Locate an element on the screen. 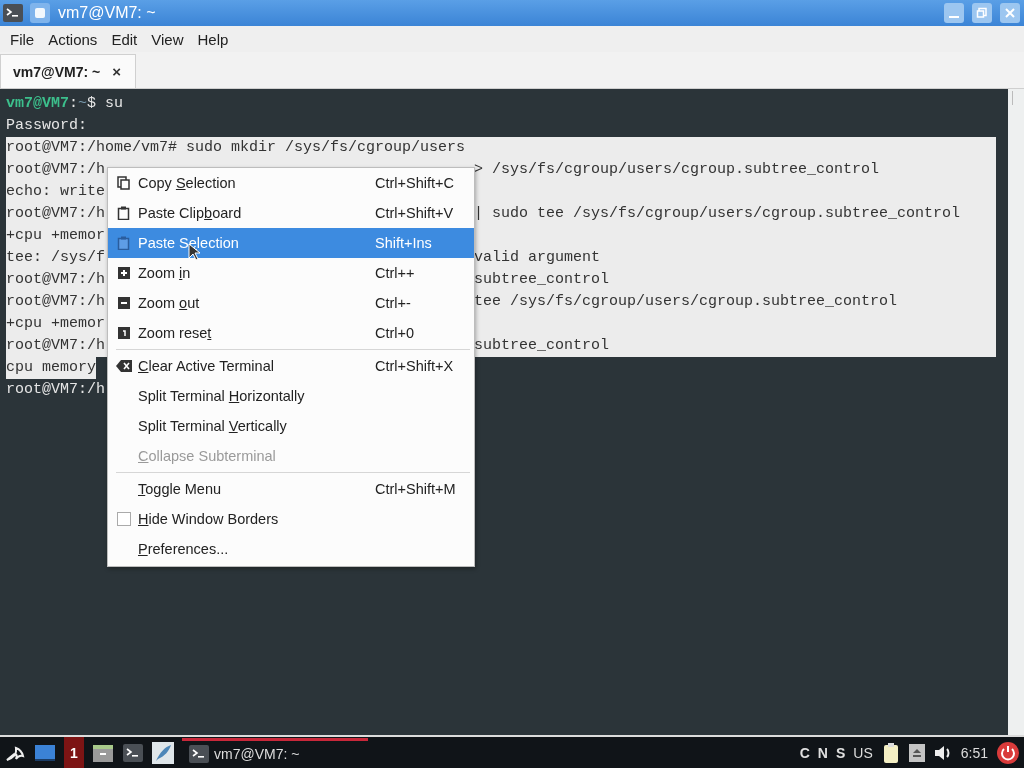  backspace-icon is located at coordinates (123, 366).